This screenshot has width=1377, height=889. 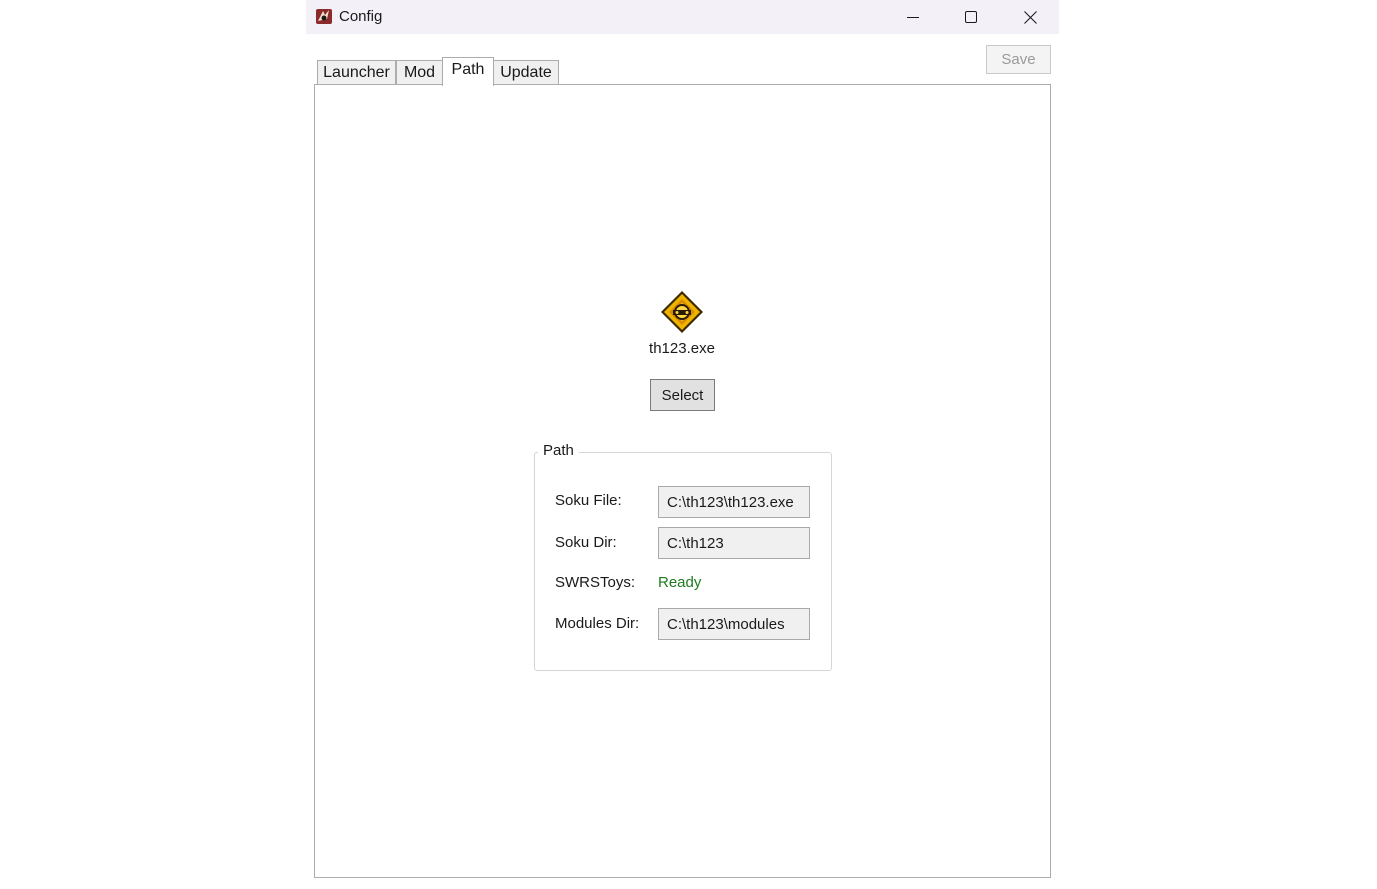 What do you see at coordinates (1018, 59) in the screenshot?
I see `save-button: Save` at bounding box center [1018, 59].